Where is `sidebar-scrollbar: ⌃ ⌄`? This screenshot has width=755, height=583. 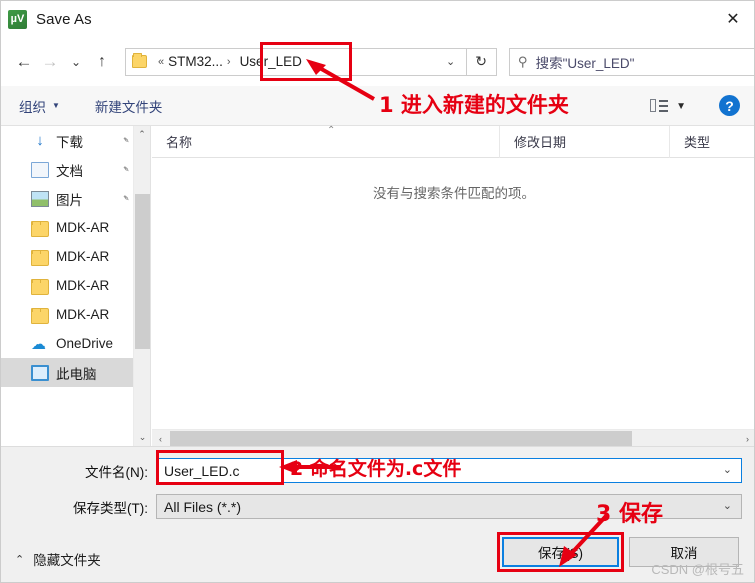 sidebar-scrollbar: ⌃ ⌄ is located at coordinates (141, 286).